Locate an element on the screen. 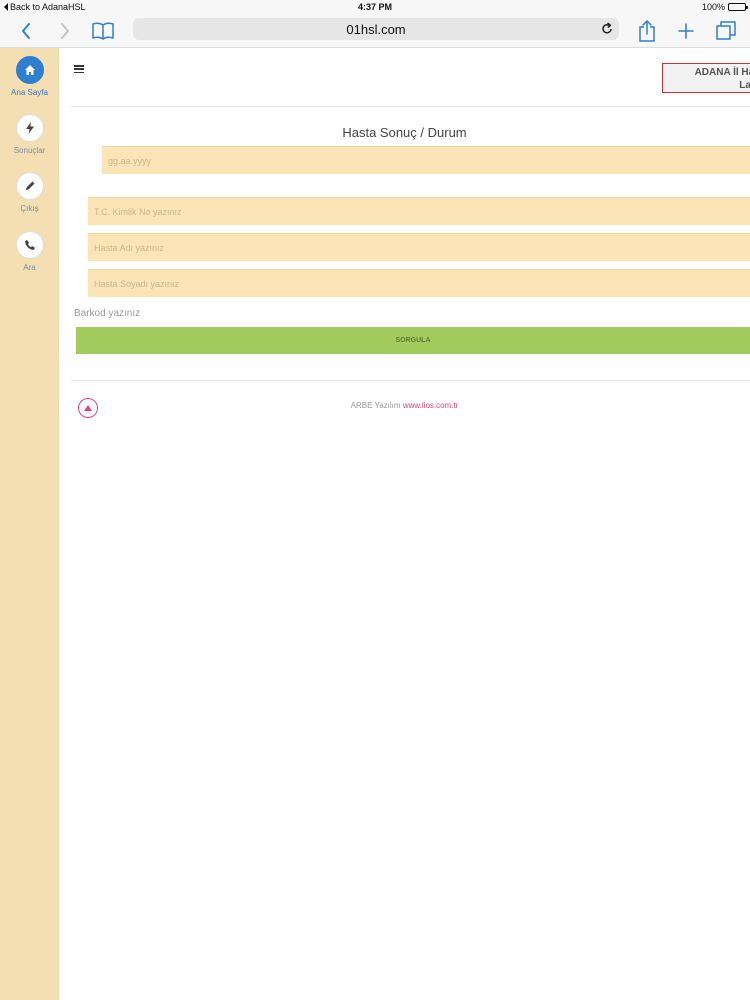  battery-status: 100% is located at coordinates (724, 7).